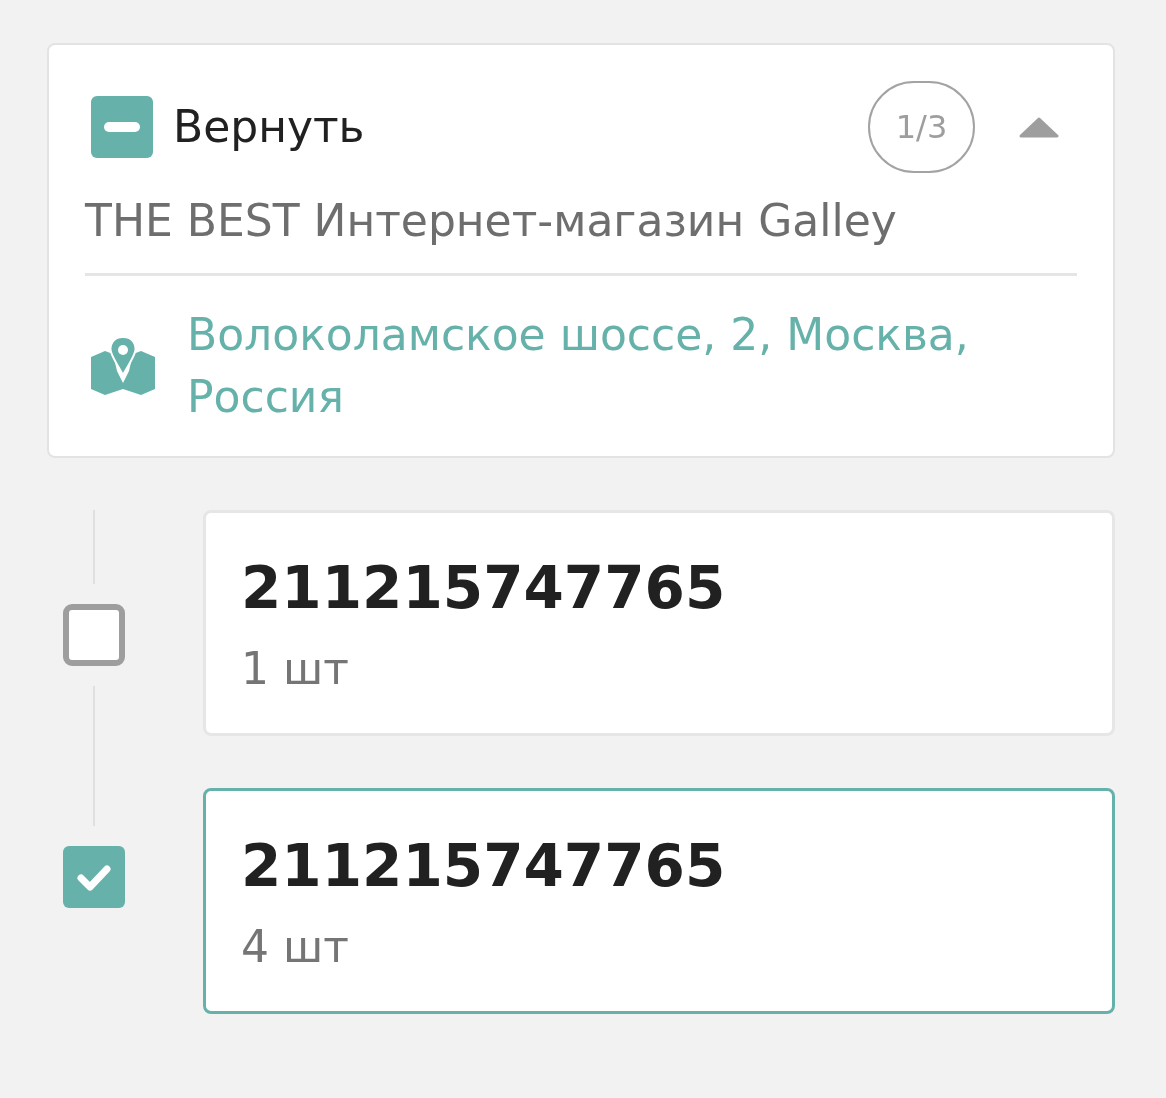  What do you see at coordinates (94, 635) in the screenshot?
I see `checkbox` at bounding box center [94, 635].